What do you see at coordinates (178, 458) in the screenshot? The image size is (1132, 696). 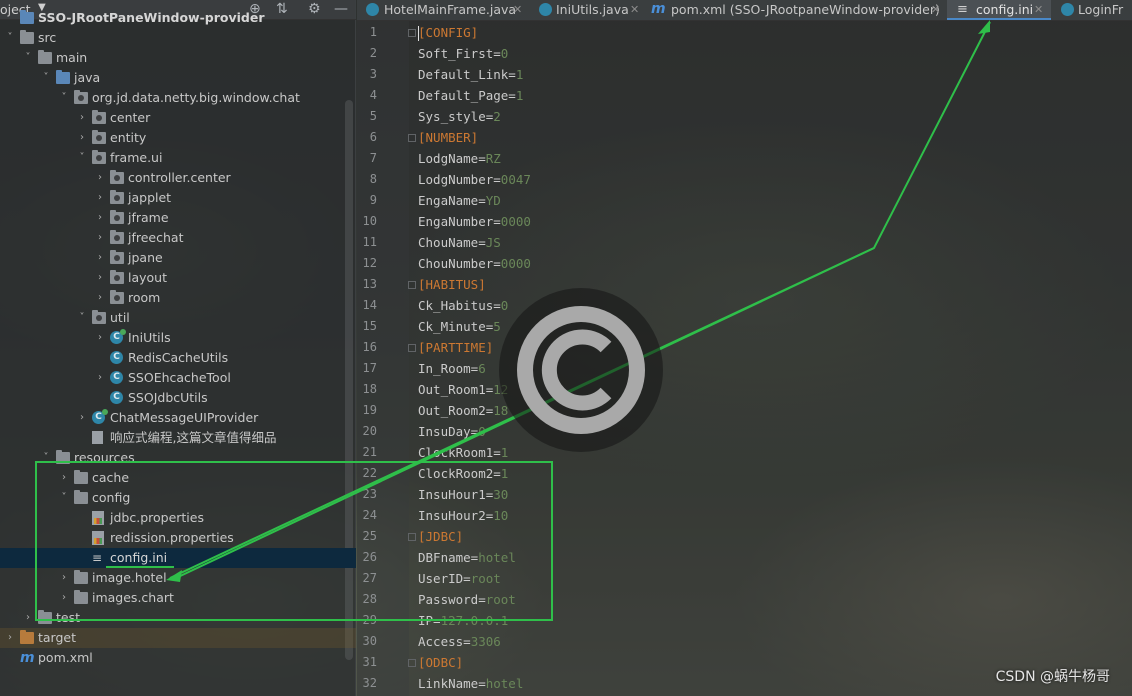 I see `tree-item: ˅ resources` at bounding box center [178, 458].